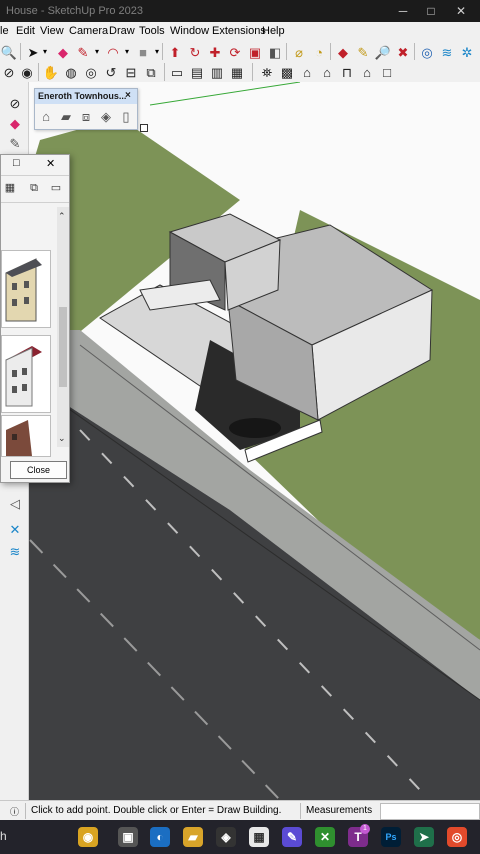 The height and width of the screenshot is (854, 480). What do you see at coordinates (62, 438) in the screenshot?
I see `chevron-down-icon: ⌄` at bounding box center [62, 438].